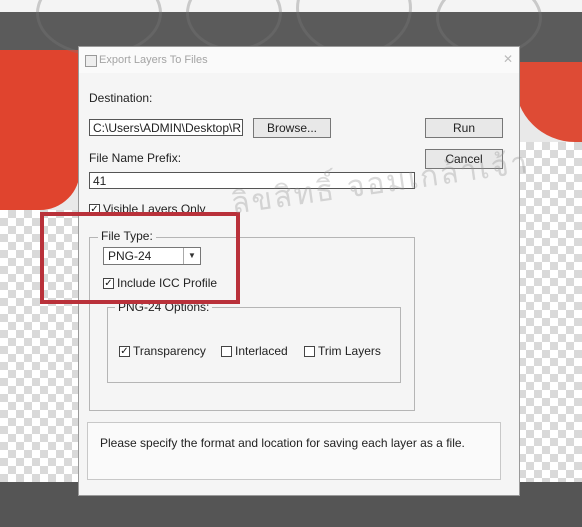 The width and height of the screenshot is (582, 527). What do you see at coordinates (464, 128) in the screenshot?
I see `run-button: Run` at bounding box center [464, 128].